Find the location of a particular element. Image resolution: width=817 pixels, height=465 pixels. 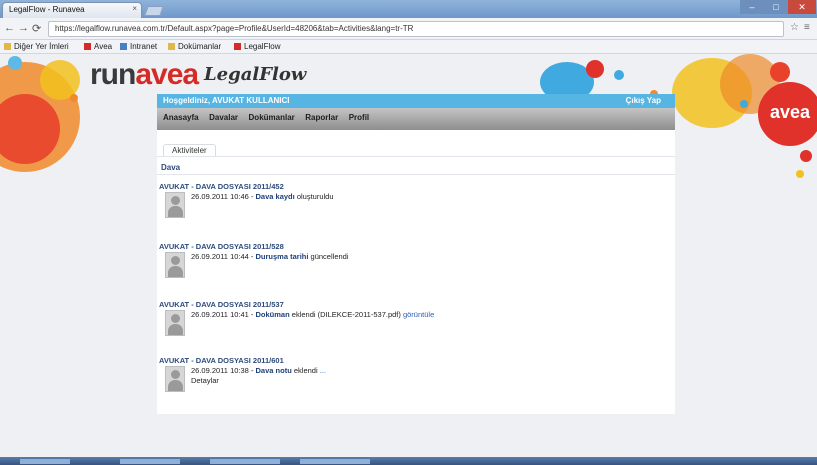

entry-date: 26.09.2011 10:46 is located at coordinates (220, 196).